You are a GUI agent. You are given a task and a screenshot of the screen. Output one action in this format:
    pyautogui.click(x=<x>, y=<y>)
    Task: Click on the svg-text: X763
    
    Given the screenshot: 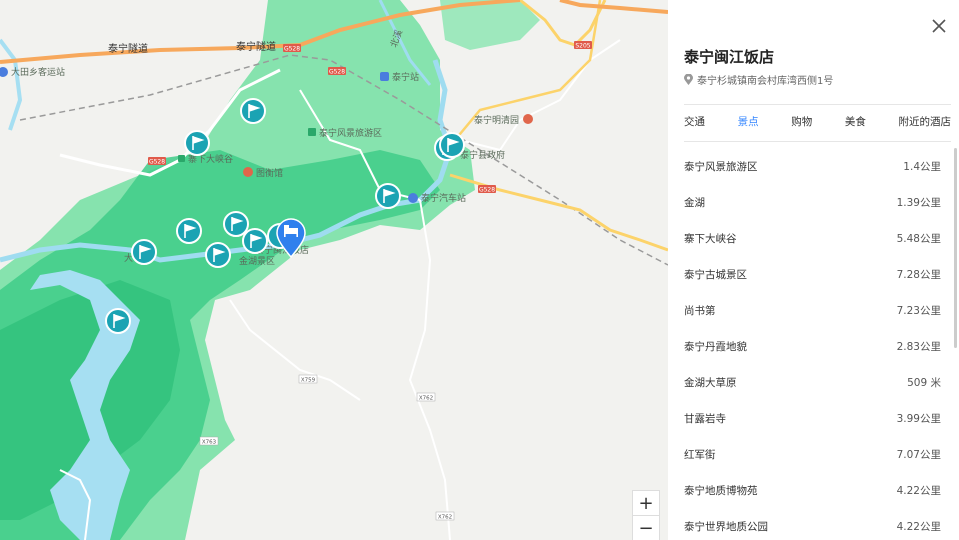 What is the action you would take?
    pyautogui.click(x=209, y=443)
    